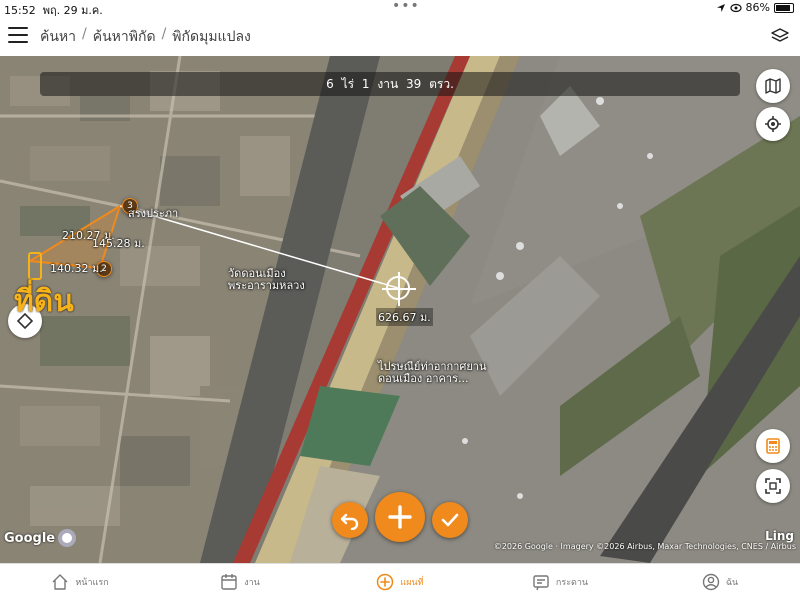  I want to click on tab-map: แผนที่, so click(400, 582).